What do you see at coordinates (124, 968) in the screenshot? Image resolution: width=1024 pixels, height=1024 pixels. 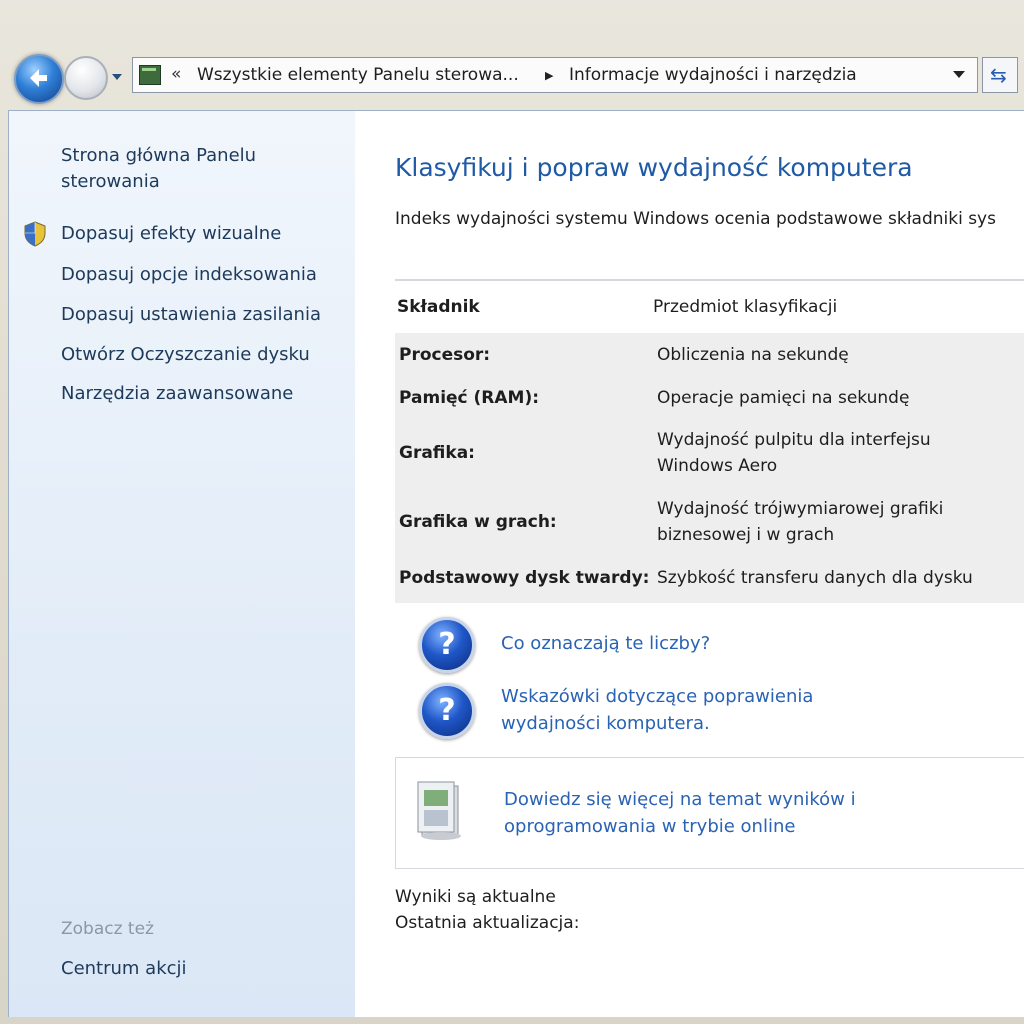 I see `sidebar-item-action-center: Centrum akcji` at bounding box center [124, 968].